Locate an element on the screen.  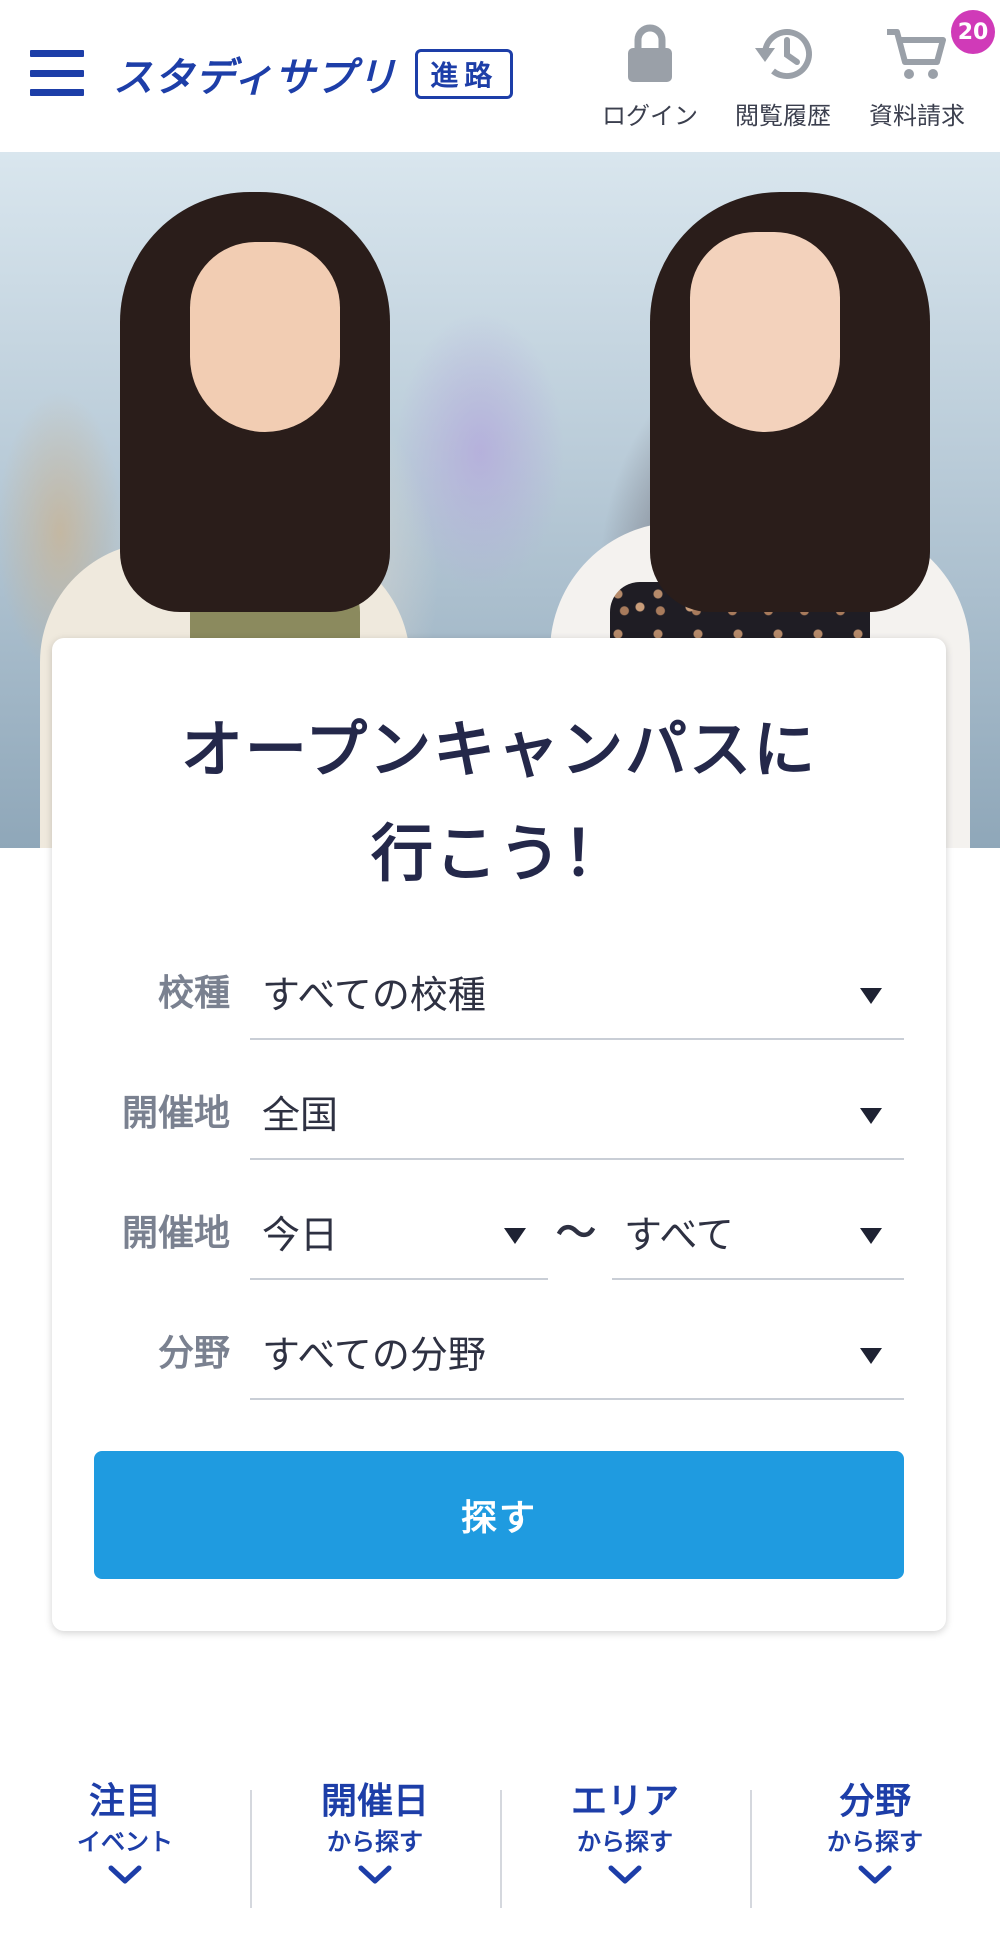
app-header: スタディサプリ 進路 ログイン 閲覧履歴 20 資料請求 is located at coordinates (500, 76).